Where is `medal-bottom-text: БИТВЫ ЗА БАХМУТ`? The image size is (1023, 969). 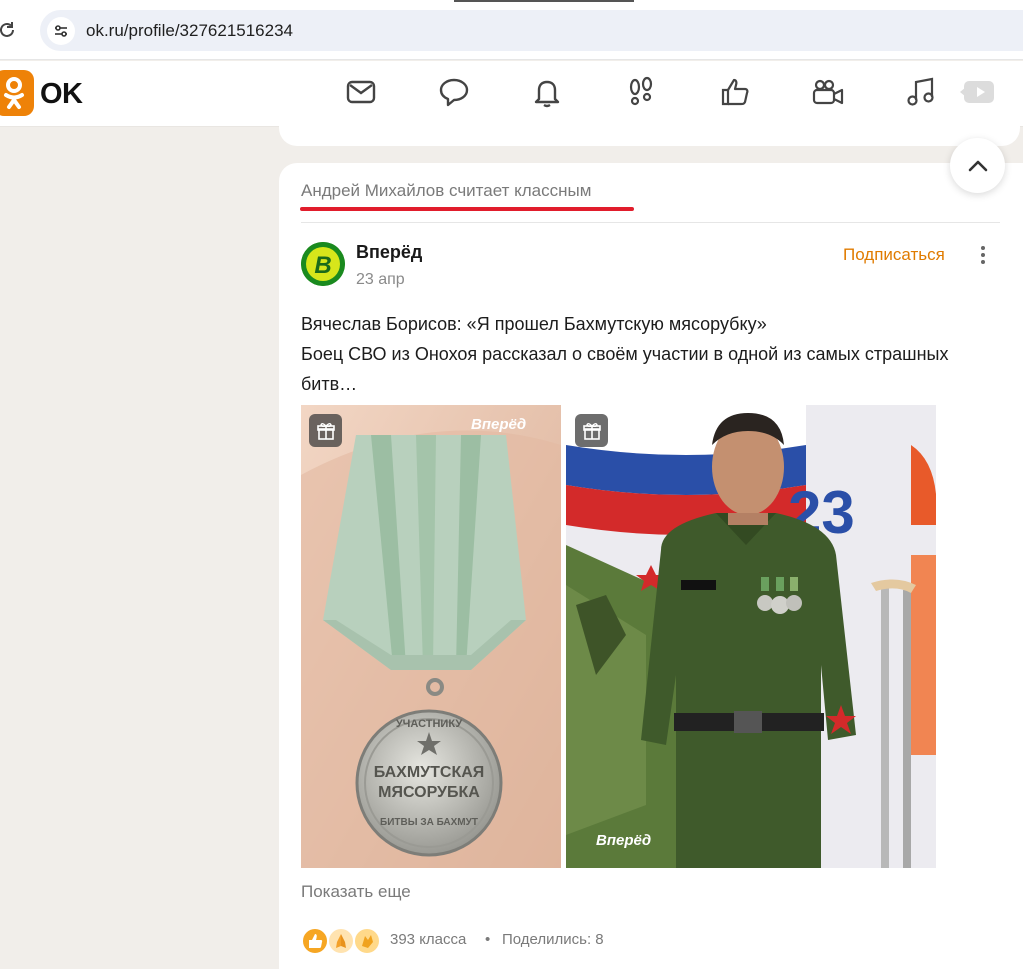 medal-bottom-text: БИТВЫ ЗА БАХМУТ is located at coordinates (429, 822).